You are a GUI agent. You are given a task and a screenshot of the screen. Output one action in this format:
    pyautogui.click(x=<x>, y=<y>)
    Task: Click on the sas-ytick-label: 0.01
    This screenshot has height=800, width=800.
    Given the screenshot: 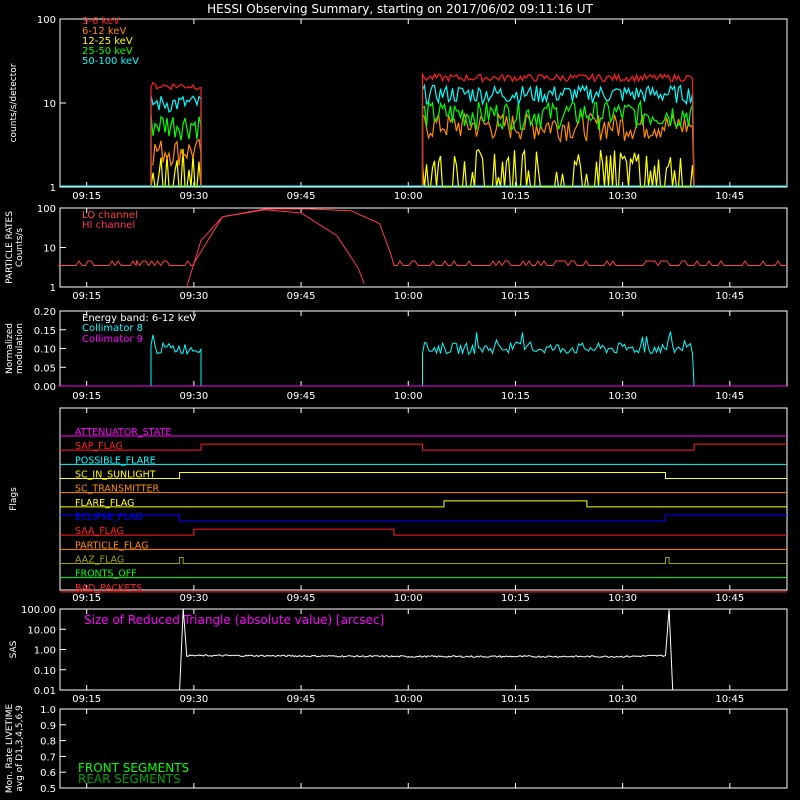 What is the action you would take?
    pyautogui.click(x=45, y=691)
    